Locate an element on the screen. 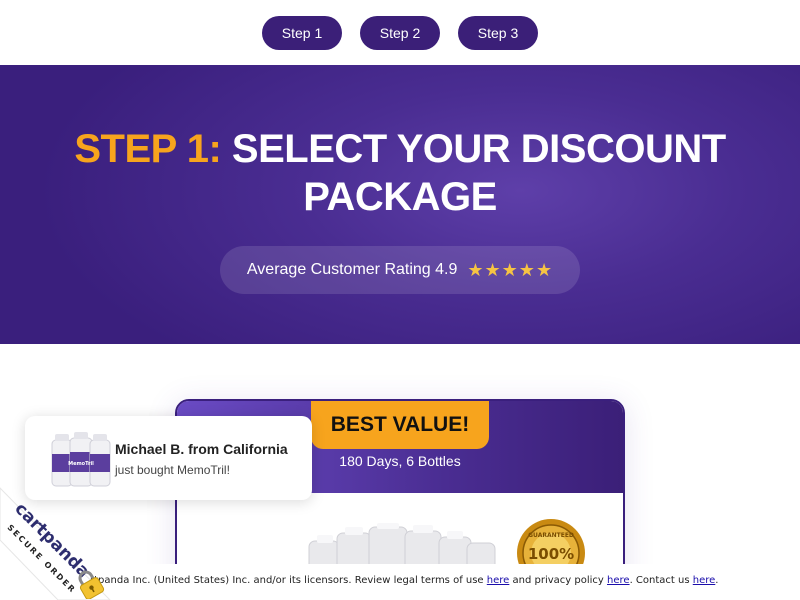 The image size is (800, 600). product-thumbnail: MemoTril is located at coordinates (81, 459).